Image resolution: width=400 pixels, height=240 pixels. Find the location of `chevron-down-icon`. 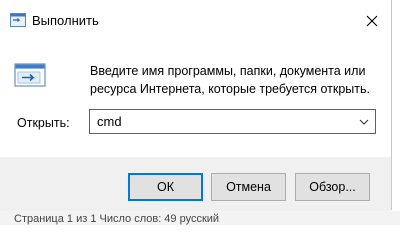

chevron-down-icon is located at coordinates (364, 122).